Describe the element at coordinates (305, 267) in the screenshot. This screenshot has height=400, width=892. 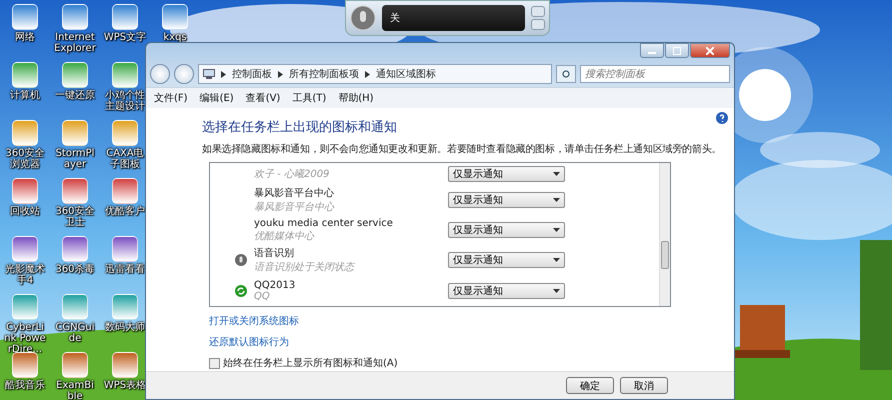
I see `app-description: 语音识别处于关闭状态` at that location.